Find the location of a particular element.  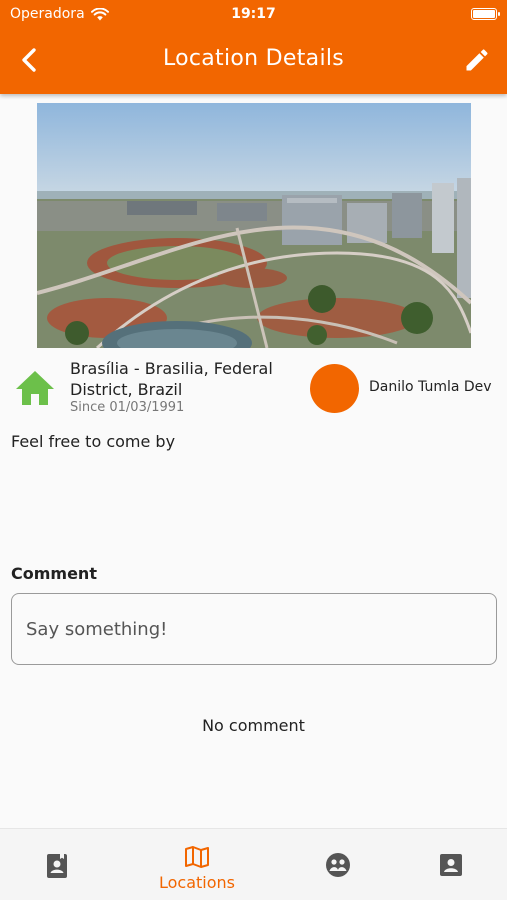

comment-label: Comment is located at coordinates (54, 573).